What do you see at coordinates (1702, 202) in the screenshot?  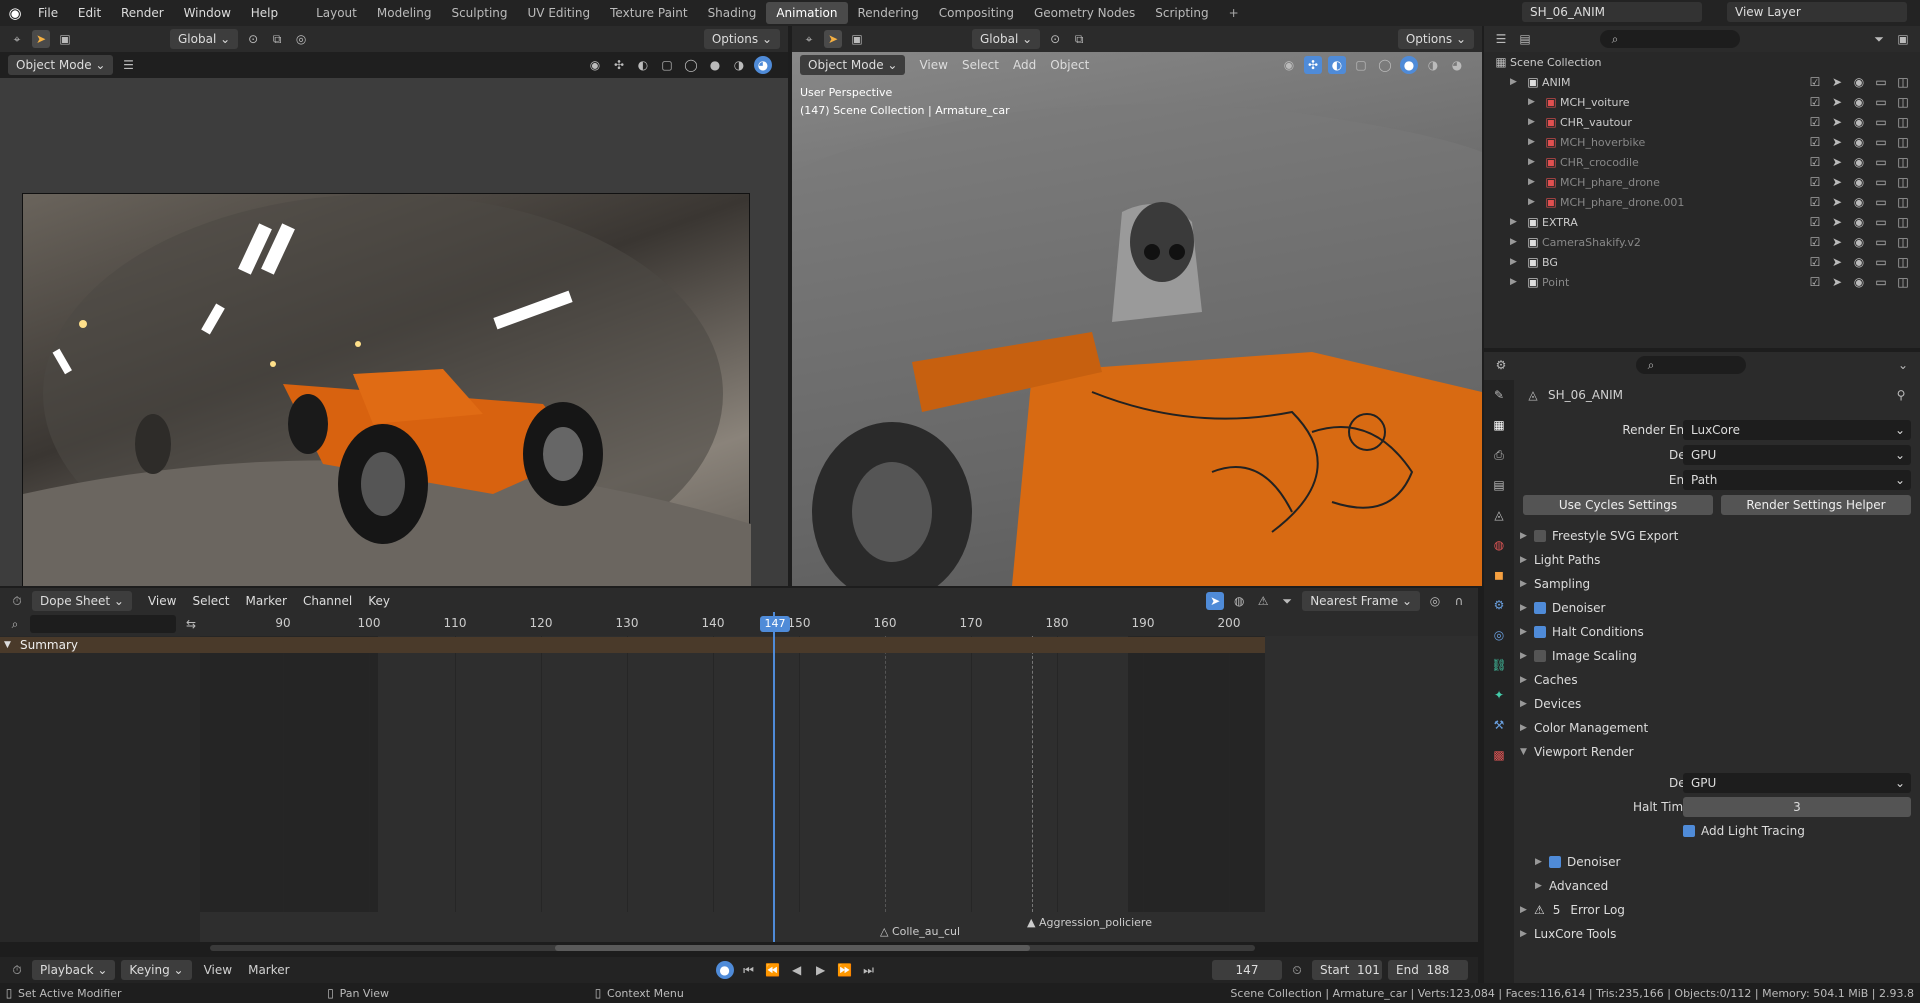 I see `outliner-row: ▶ ▣ MCH_phare_drone.001 ☑ ➤ ◉ ▭ ◫` at bounding box center [1702, 202].